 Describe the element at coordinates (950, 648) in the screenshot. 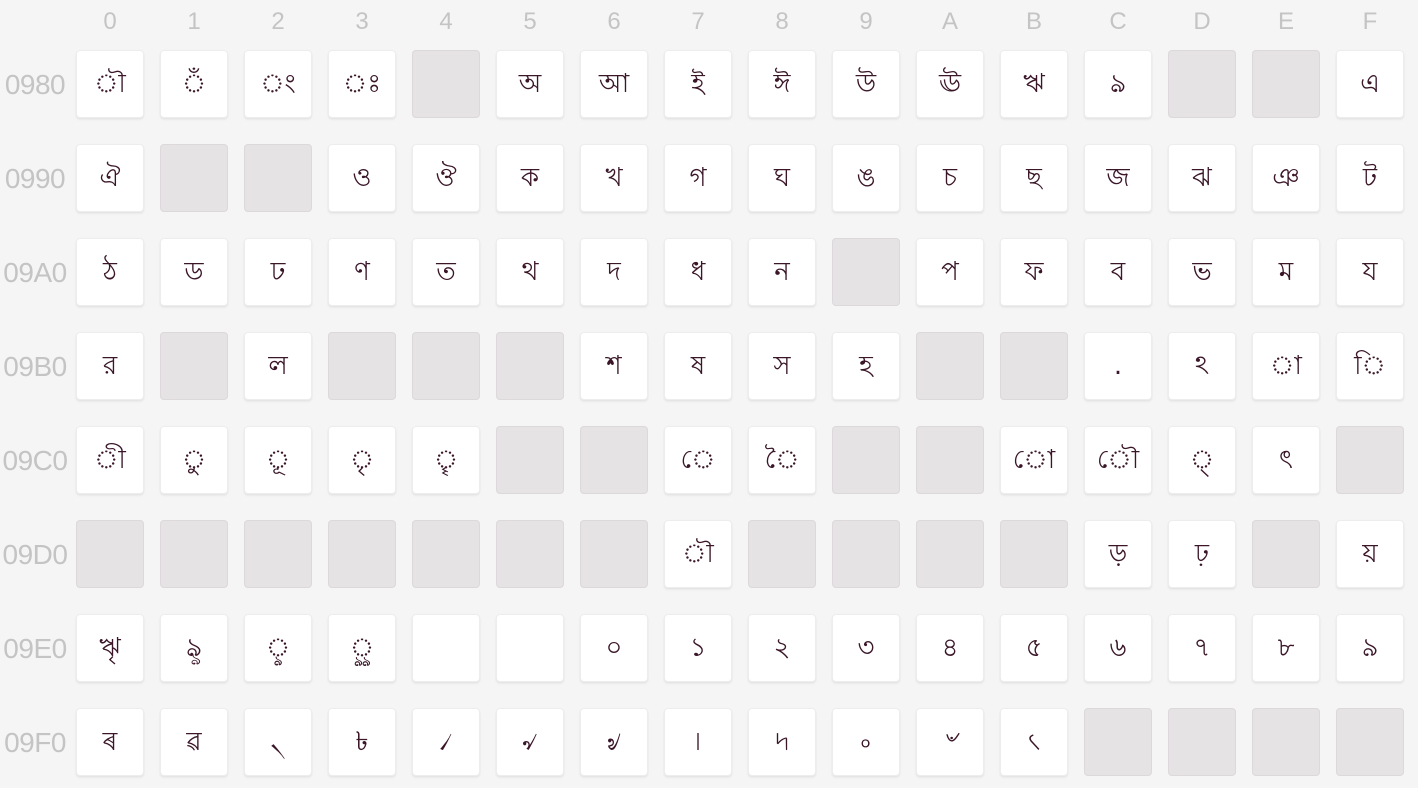

I see `character-cell: ৪` at that location.